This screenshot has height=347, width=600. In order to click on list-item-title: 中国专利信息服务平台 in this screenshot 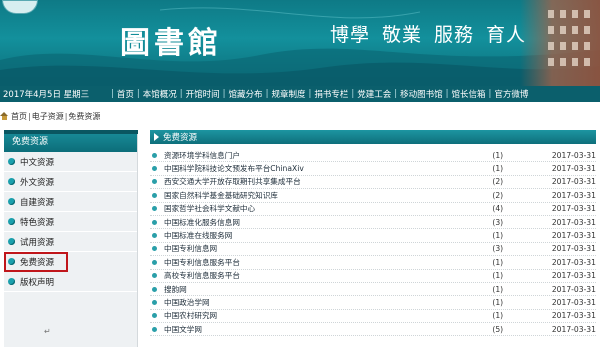, I will do `click(328, 262)`.